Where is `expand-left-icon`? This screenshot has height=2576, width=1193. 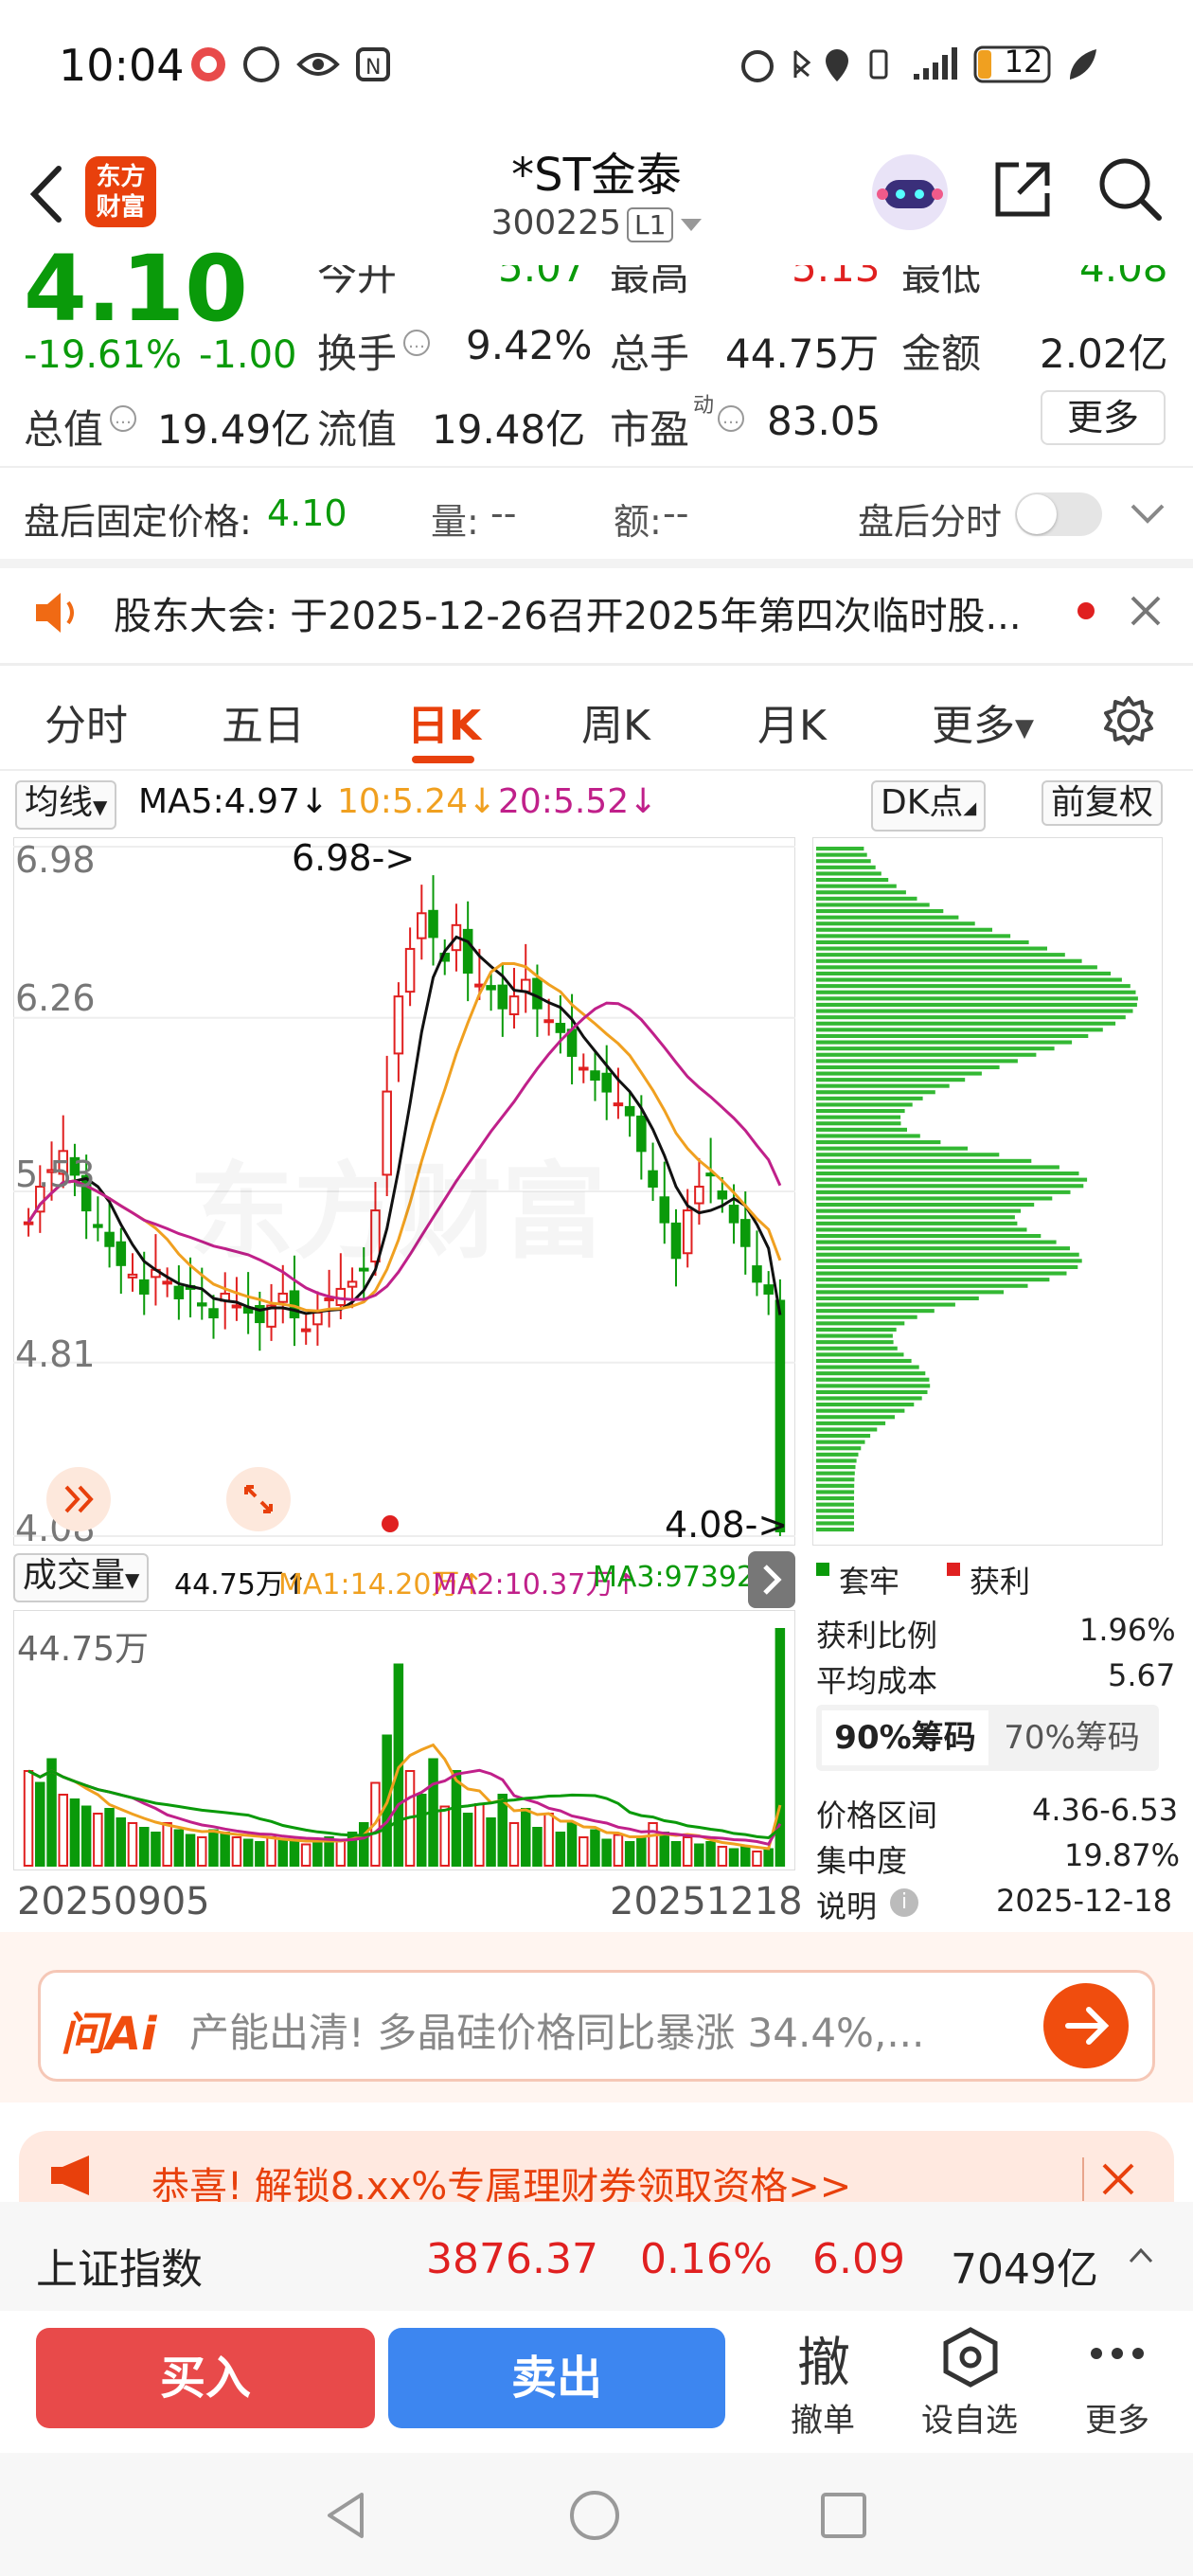 expand-left-icon is located at coordinates (78, 1499).